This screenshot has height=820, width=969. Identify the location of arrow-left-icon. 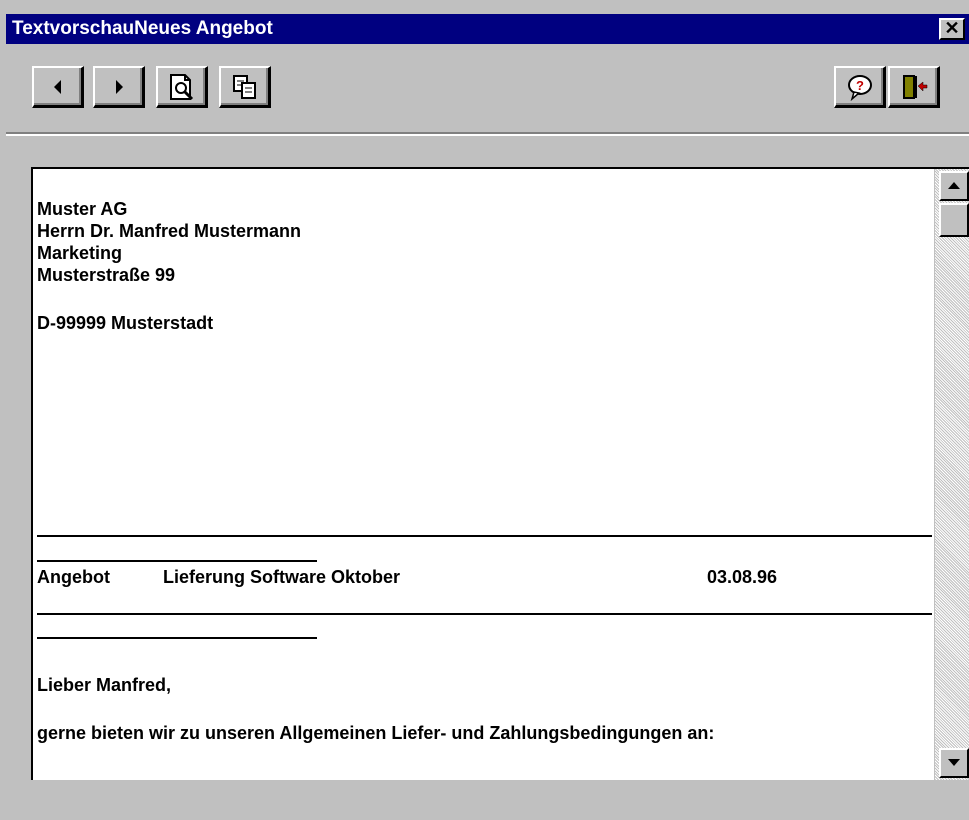
(57, 86).